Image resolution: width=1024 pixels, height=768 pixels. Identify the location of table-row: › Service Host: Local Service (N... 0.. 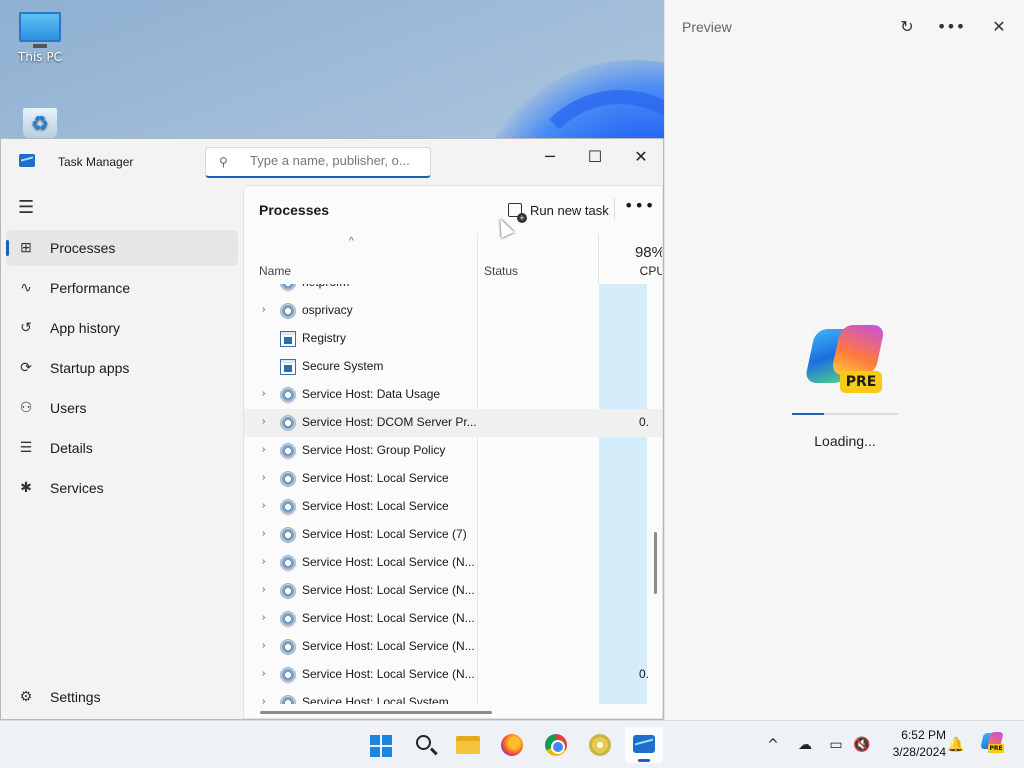
(453, 675).